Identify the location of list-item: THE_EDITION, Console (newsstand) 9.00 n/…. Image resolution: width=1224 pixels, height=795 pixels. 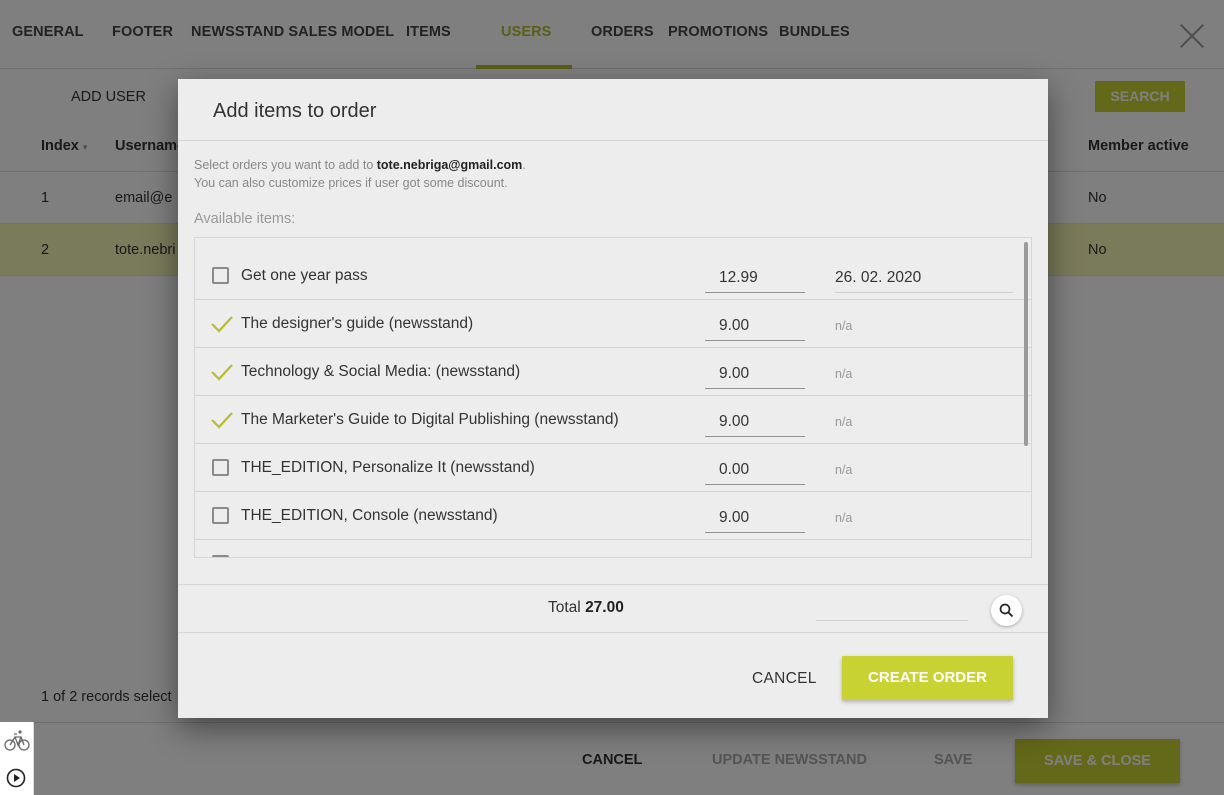
(613, 516).